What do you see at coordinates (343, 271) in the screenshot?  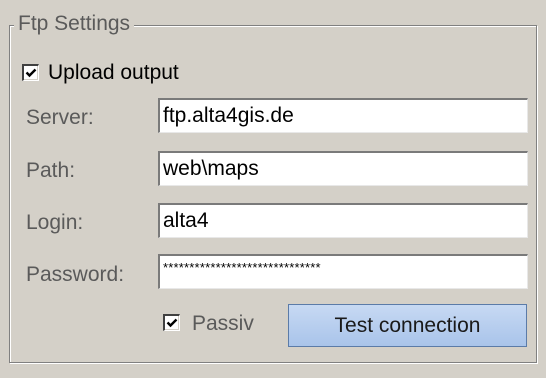 I see `password-input: ******************************` at bounding box center [343, 271].